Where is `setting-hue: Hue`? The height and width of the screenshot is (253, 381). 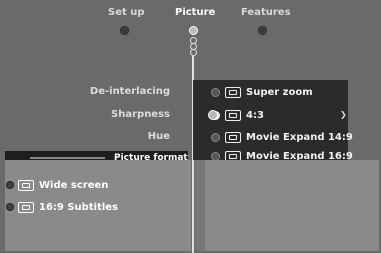
setting-hue: Hue is located at coordinates (159, 136).